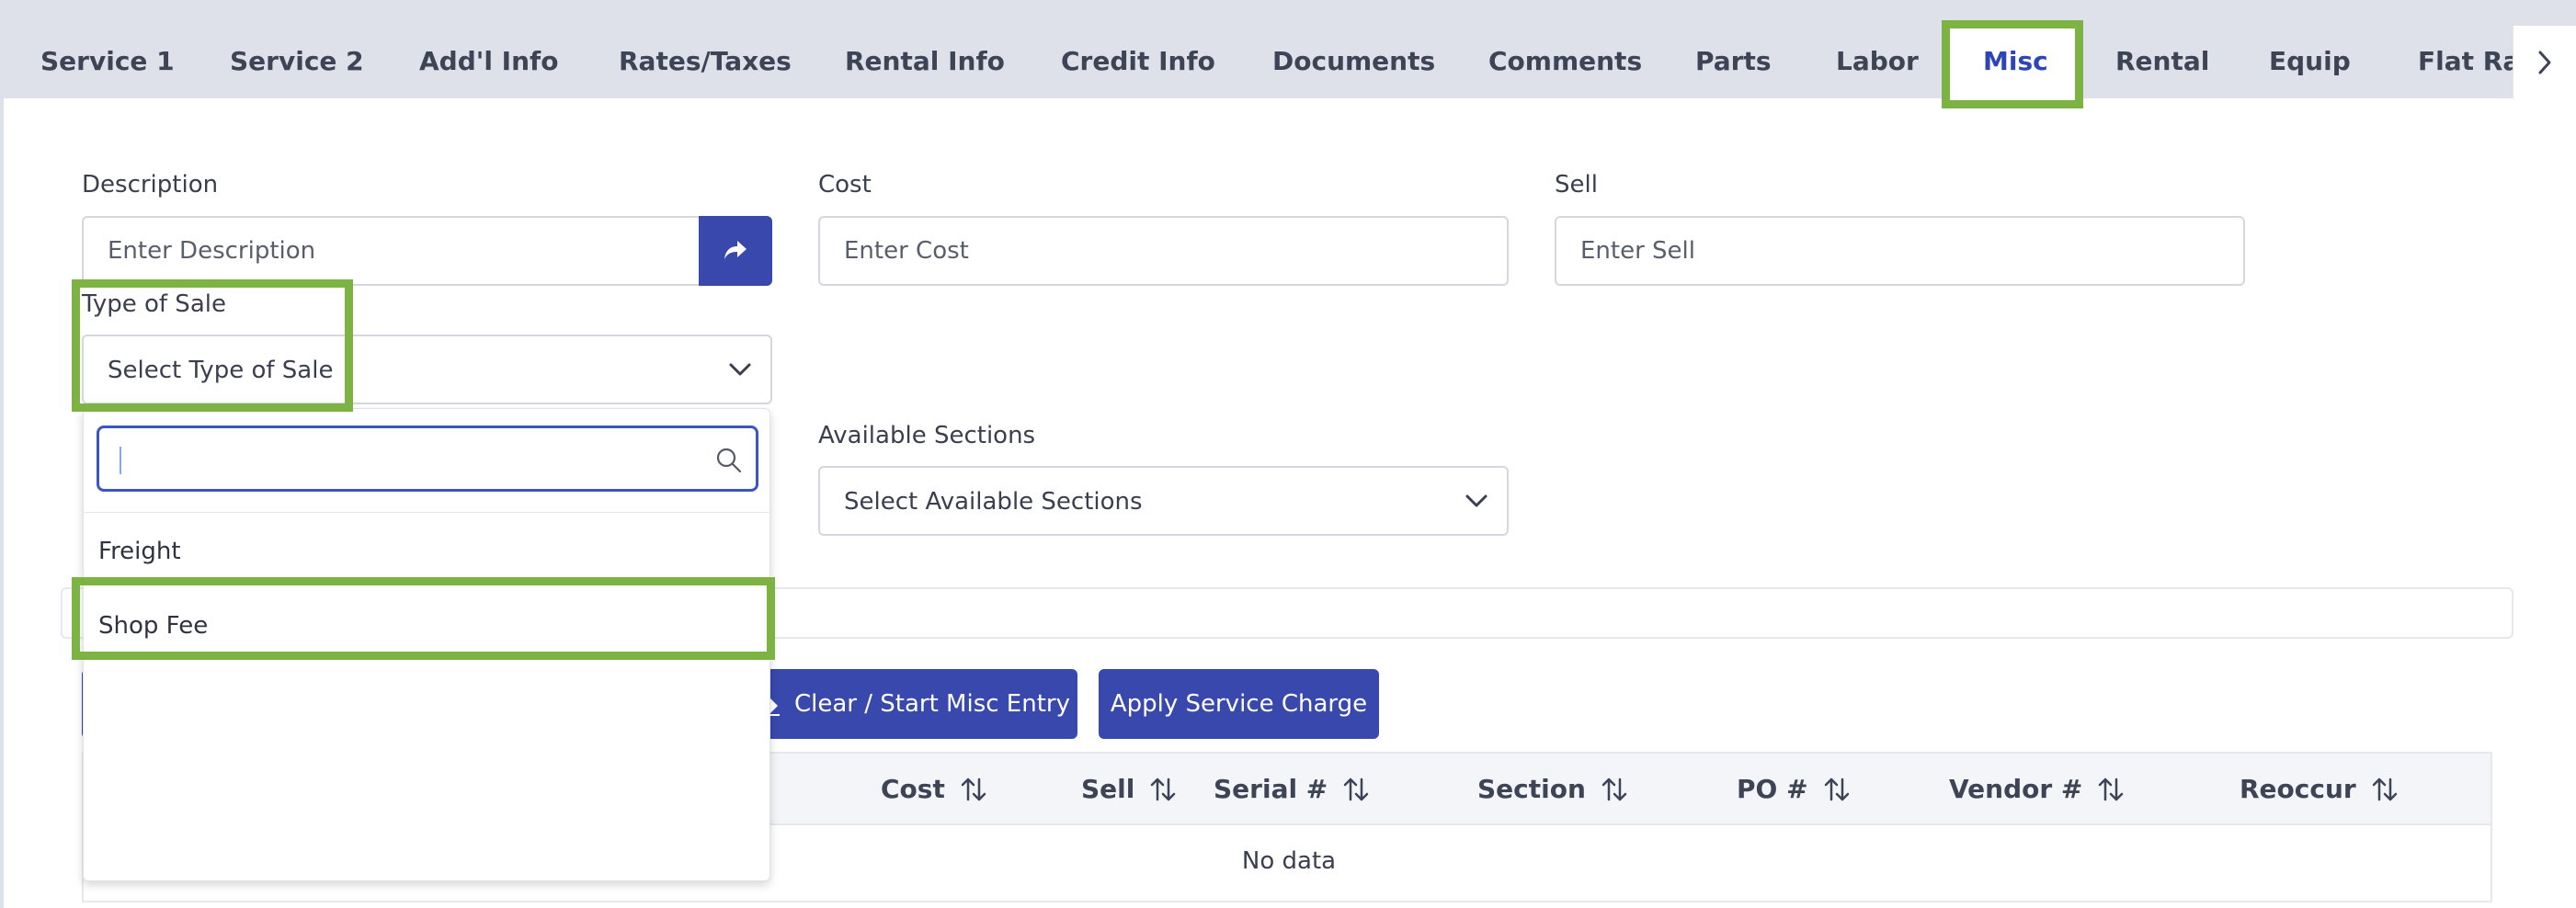 The height and width of the screenshot is (908, 2576). What do you see at coordinates (925, 64) in the screenshot?
I see `tab-rental-info: Rental Info` at bounding box center [925, 64].